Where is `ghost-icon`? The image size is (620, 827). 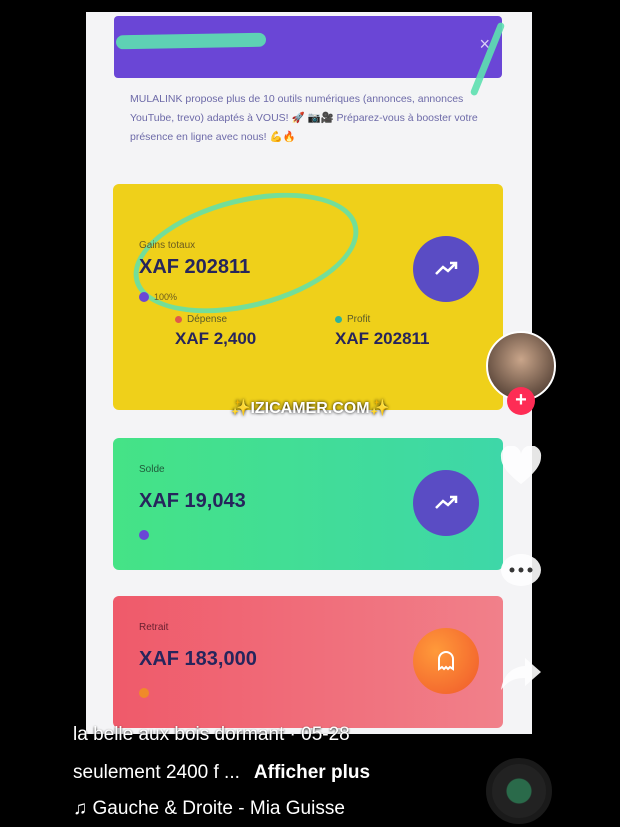 ghost-icon is located at coordinates (446, 661).